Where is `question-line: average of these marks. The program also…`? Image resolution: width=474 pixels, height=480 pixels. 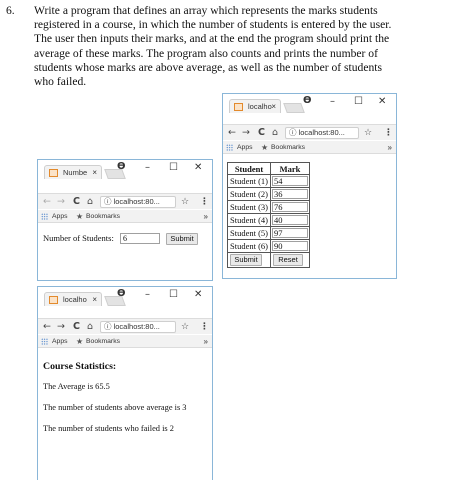 question-line: average of these marks. The program also… is located at coordinates (206, 53).